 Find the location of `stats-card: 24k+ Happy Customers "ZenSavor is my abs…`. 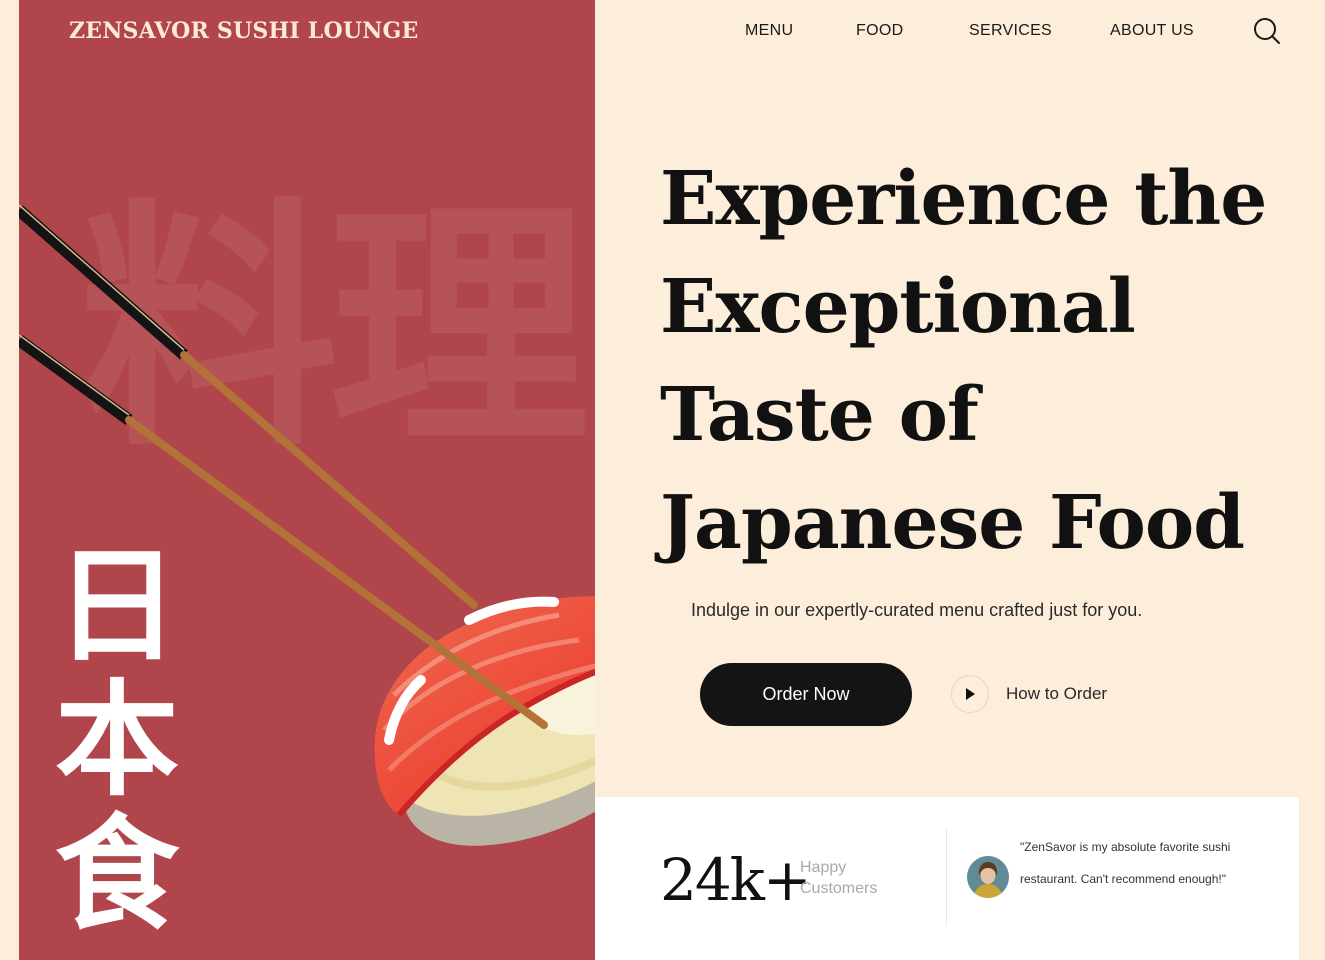

stats-card: 24k+ Happy Customers "ZenSavor is my abs… is located at coordinates (947, 878).